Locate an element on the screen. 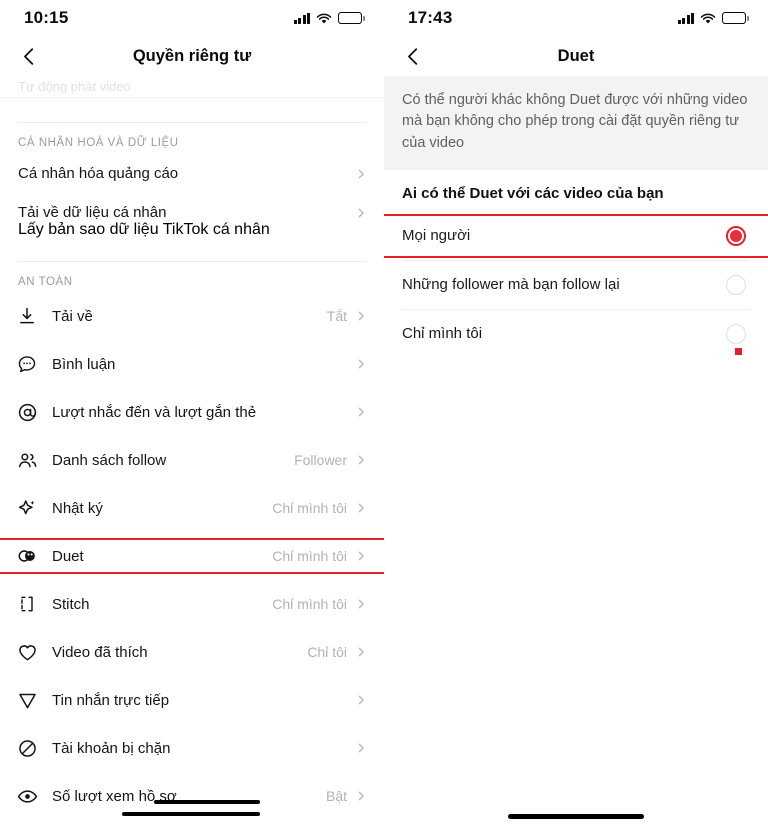 The image size is (768, 830). page-title-left: Quyền riêng tư is located at coordinates (192, 55).